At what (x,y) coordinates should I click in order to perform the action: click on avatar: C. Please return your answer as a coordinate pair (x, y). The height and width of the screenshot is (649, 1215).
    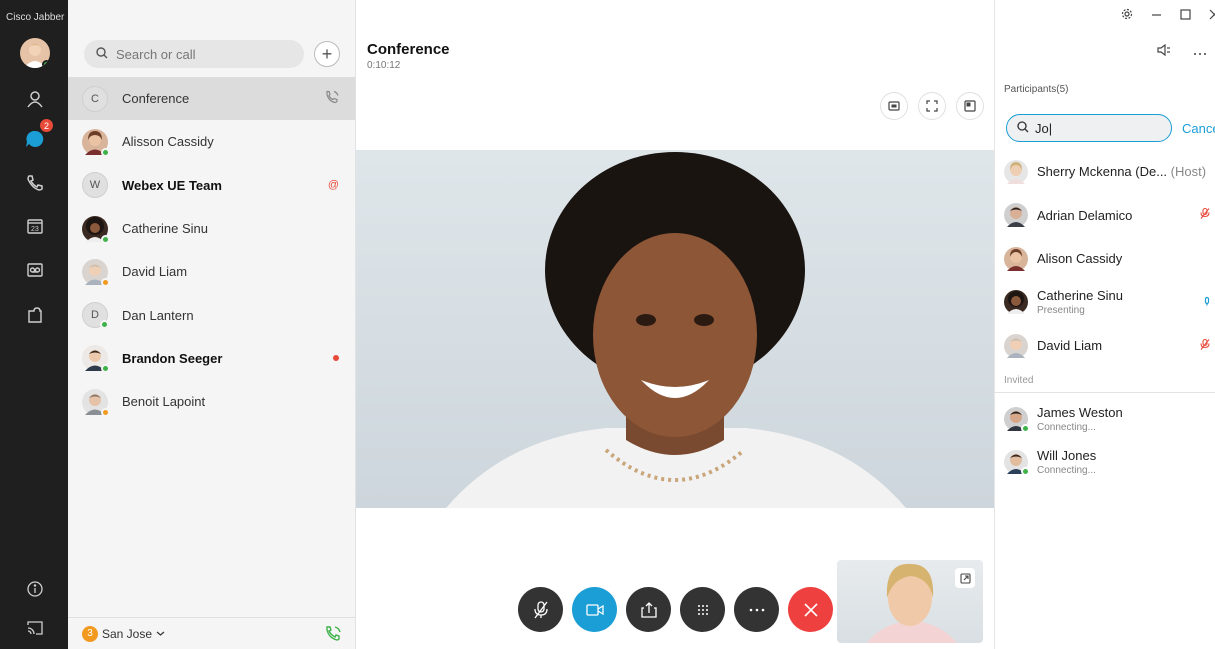
    Looking at the image, I should click on (95, 98).